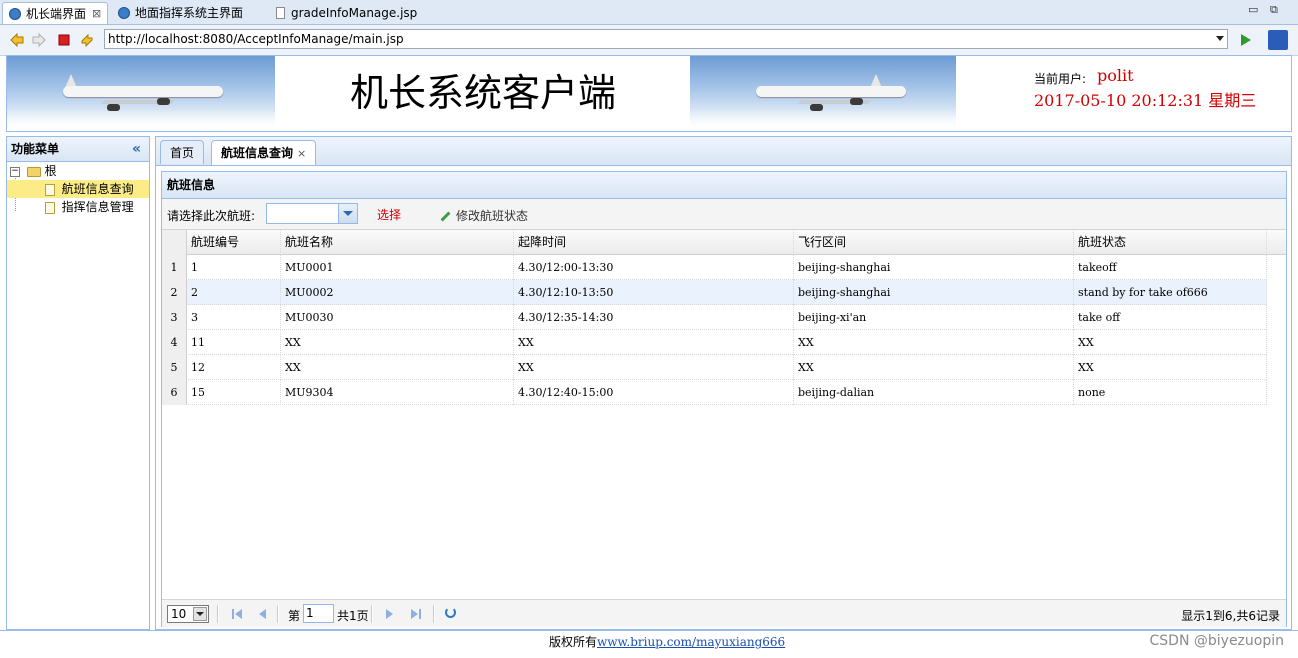 The height and width of the screenshot is (658, 1298). What do you see at coordinates (39, 40) in the screenshot?
I see `forward-arrow-icon` at bounding box center [39, 40].